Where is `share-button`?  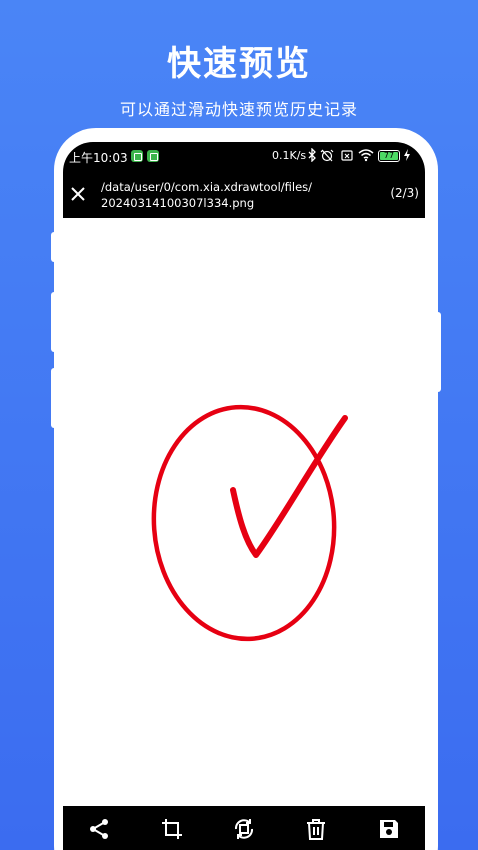 share-button is located at coordinates (99, 829).